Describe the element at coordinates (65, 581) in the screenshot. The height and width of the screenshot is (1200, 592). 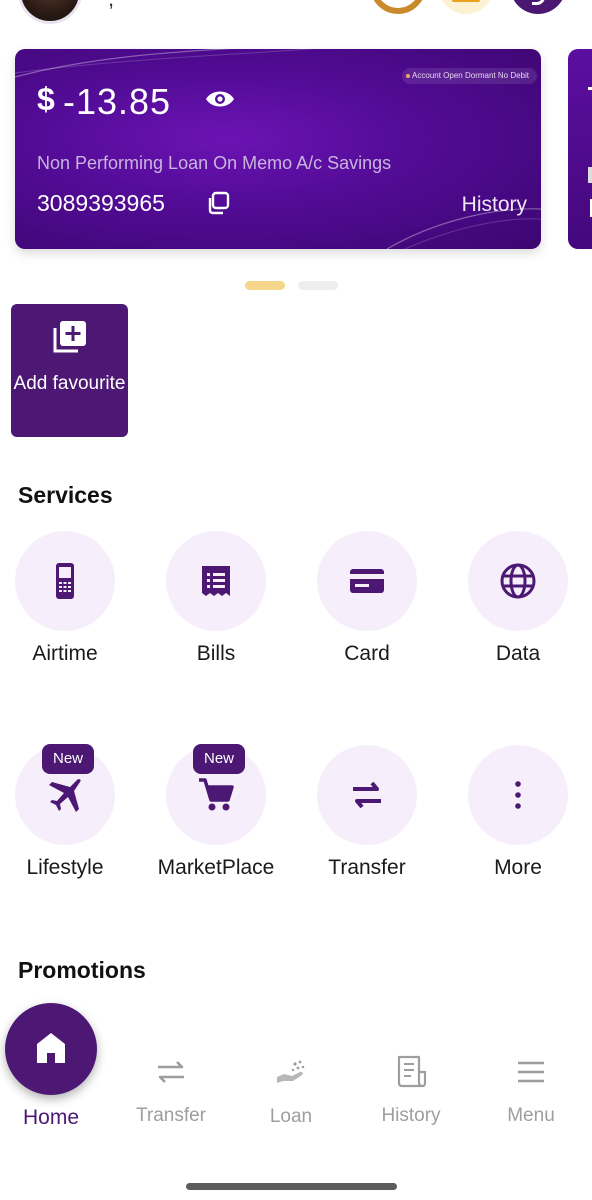
I see `phone-icon` at that location.